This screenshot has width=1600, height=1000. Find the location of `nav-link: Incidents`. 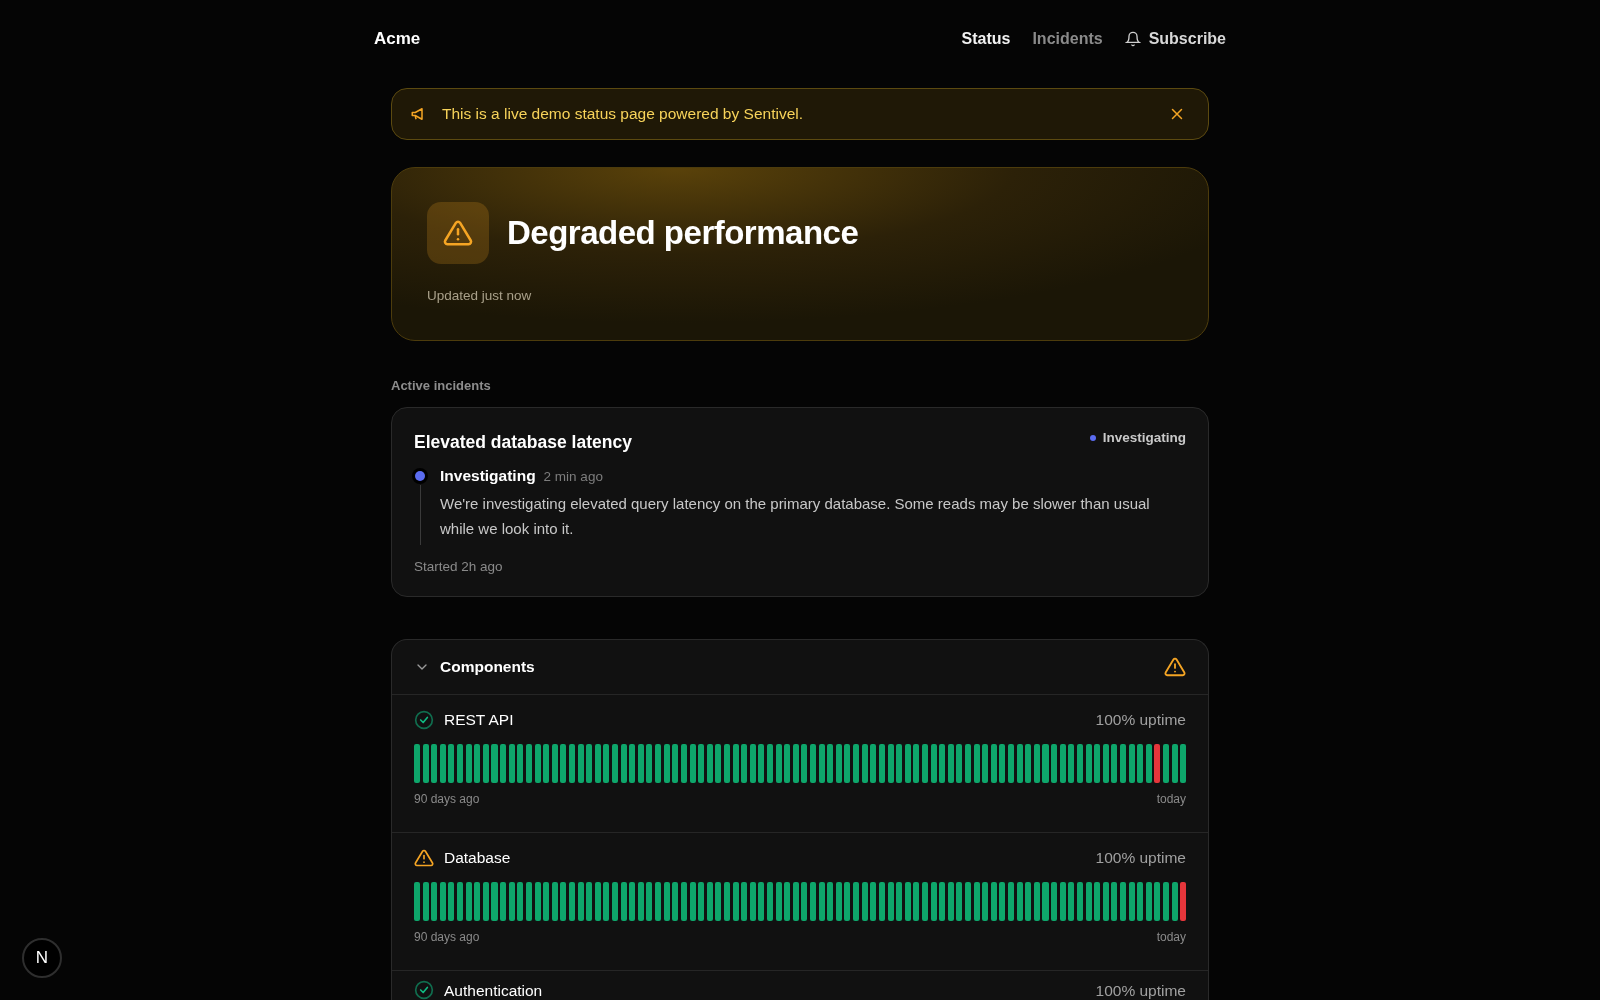

nav-link: Incidents is located at coordinates (1067, 39).